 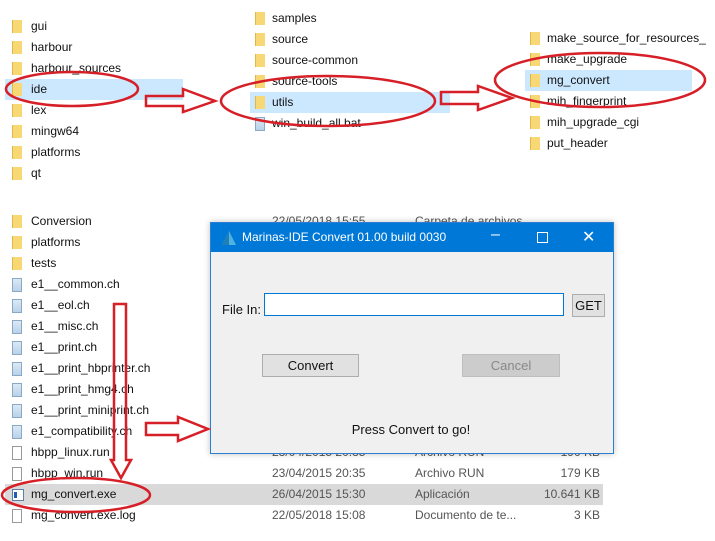 I want to click on item-name: mg_convert.exe, so click(x=74, y=494).